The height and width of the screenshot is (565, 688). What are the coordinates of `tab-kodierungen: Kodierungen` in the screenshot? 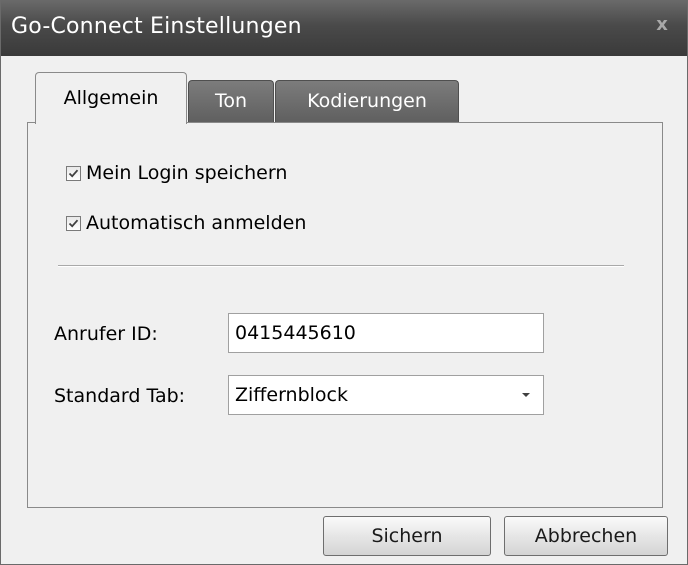 It's located at (367, 102).